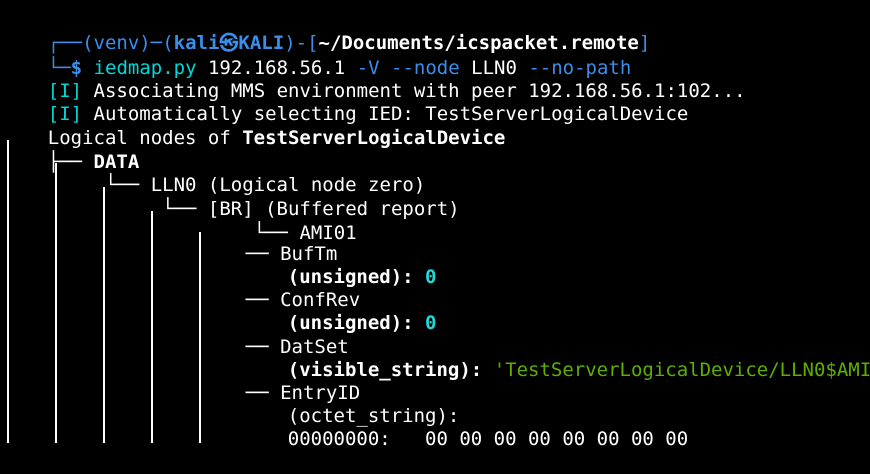 The height and width of the screenshot is (474, 870). I want to click on hex-offset: 00000000:, so click(339, 439).